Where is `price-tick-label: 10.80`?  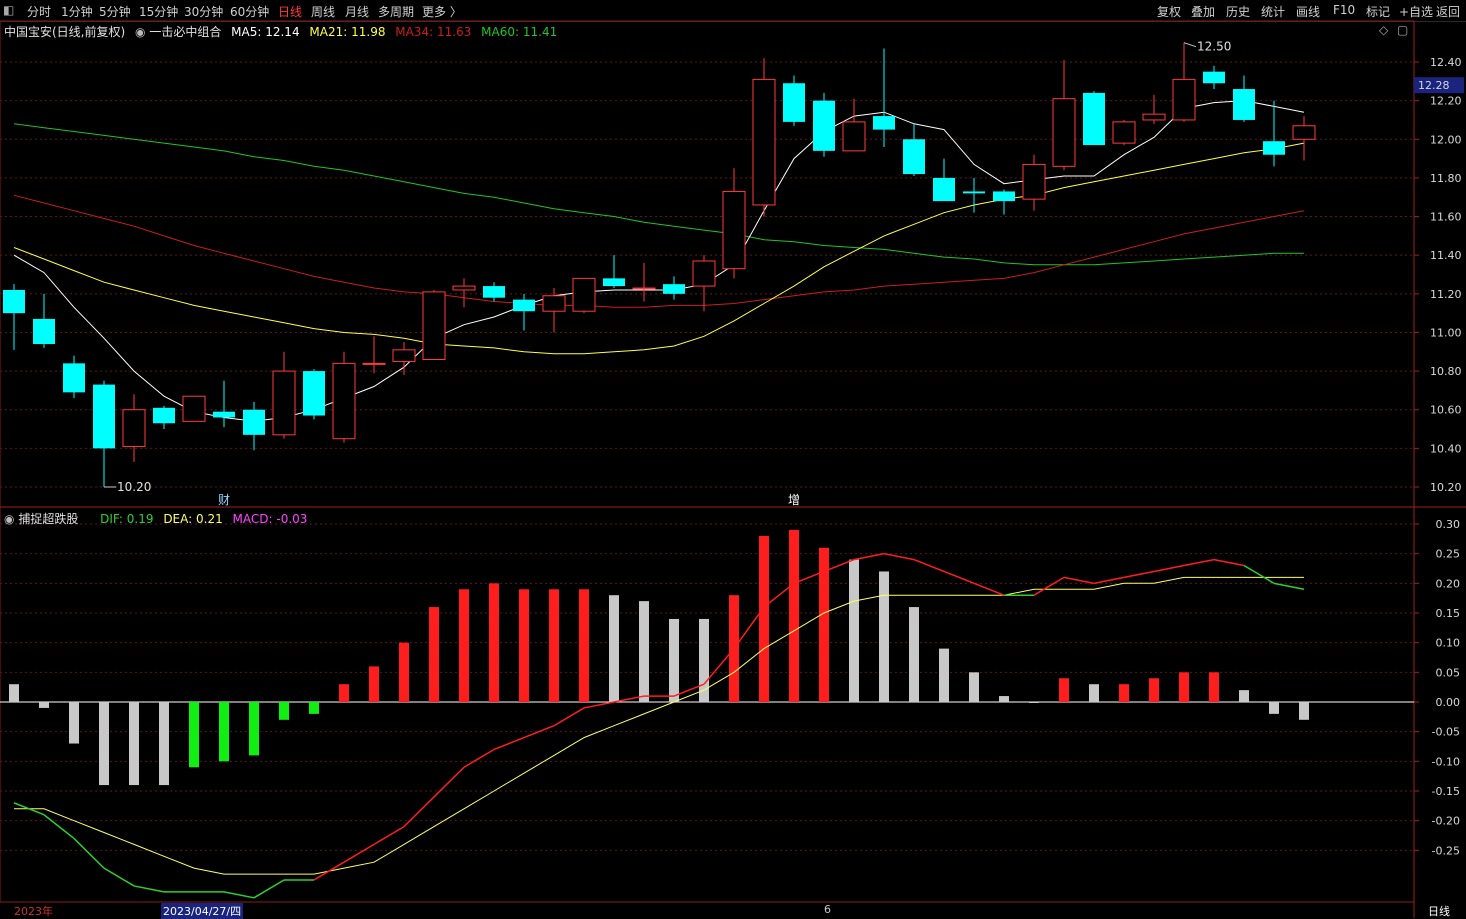 price-tick-label: 10.80 is located at coordinates (1446, 371).